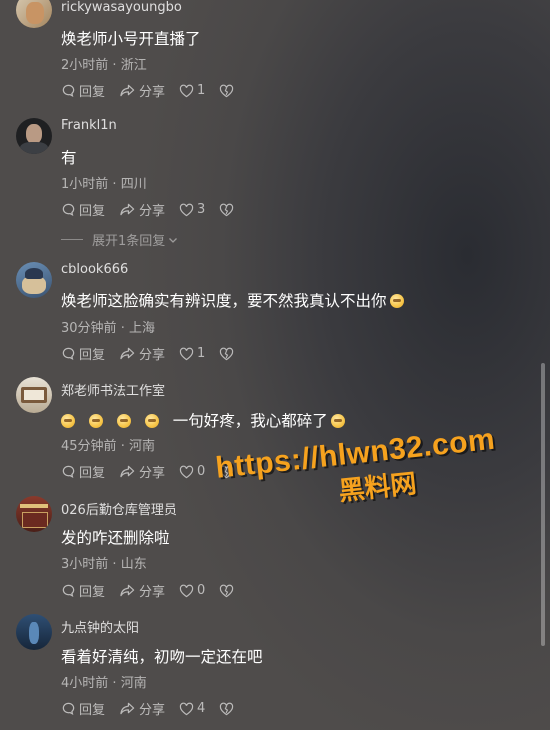 This screenshot has height=730, width=550. What do you see at coordinates (85, 683) in the screenshot?
I see `comment-time: 4小时前` at bounding box center [85, 683].